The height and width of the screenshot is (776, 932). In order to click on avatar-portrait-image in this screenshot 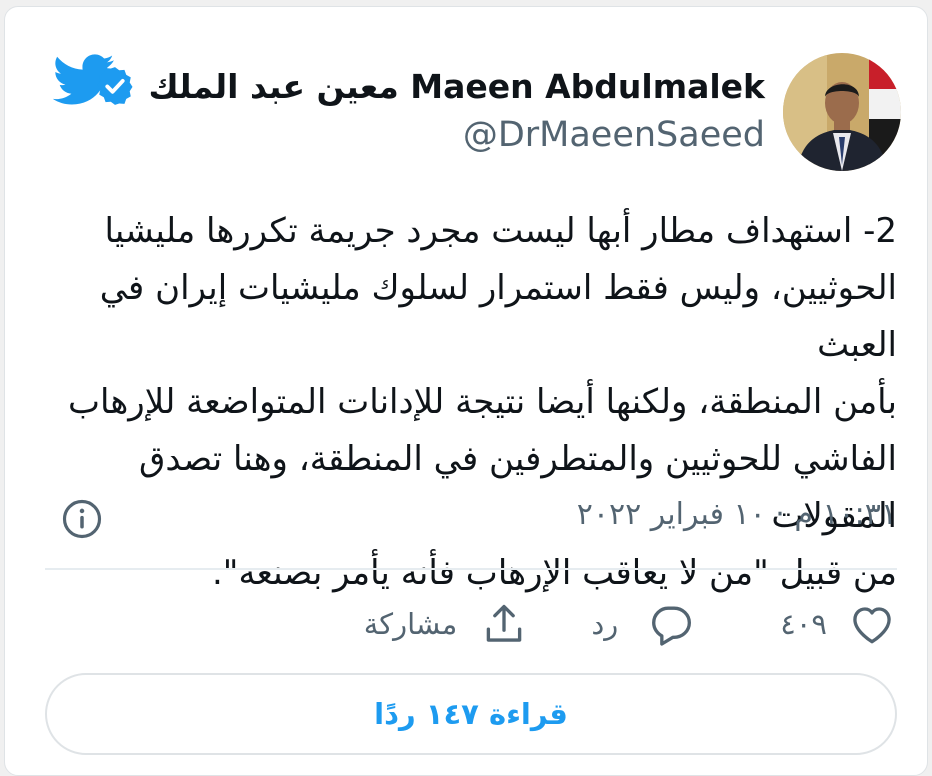, I will do `click(842, 112)`.